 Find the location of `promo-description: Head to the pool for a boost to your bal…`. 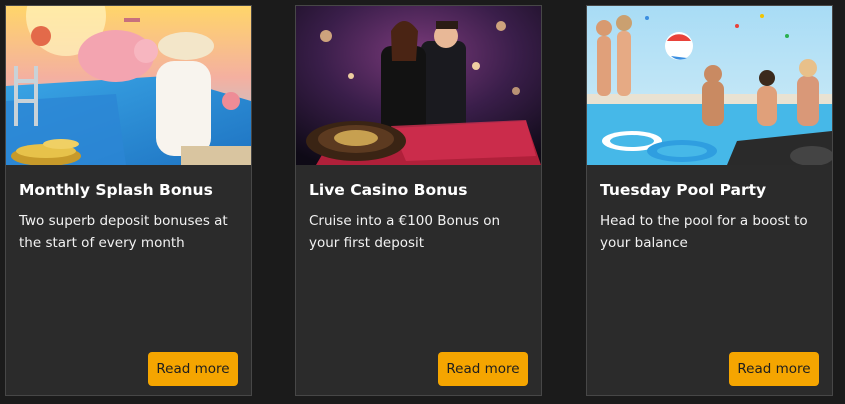

promo-description: Head to the pool for a boost to your bal… is located at coordinates (704, 232).